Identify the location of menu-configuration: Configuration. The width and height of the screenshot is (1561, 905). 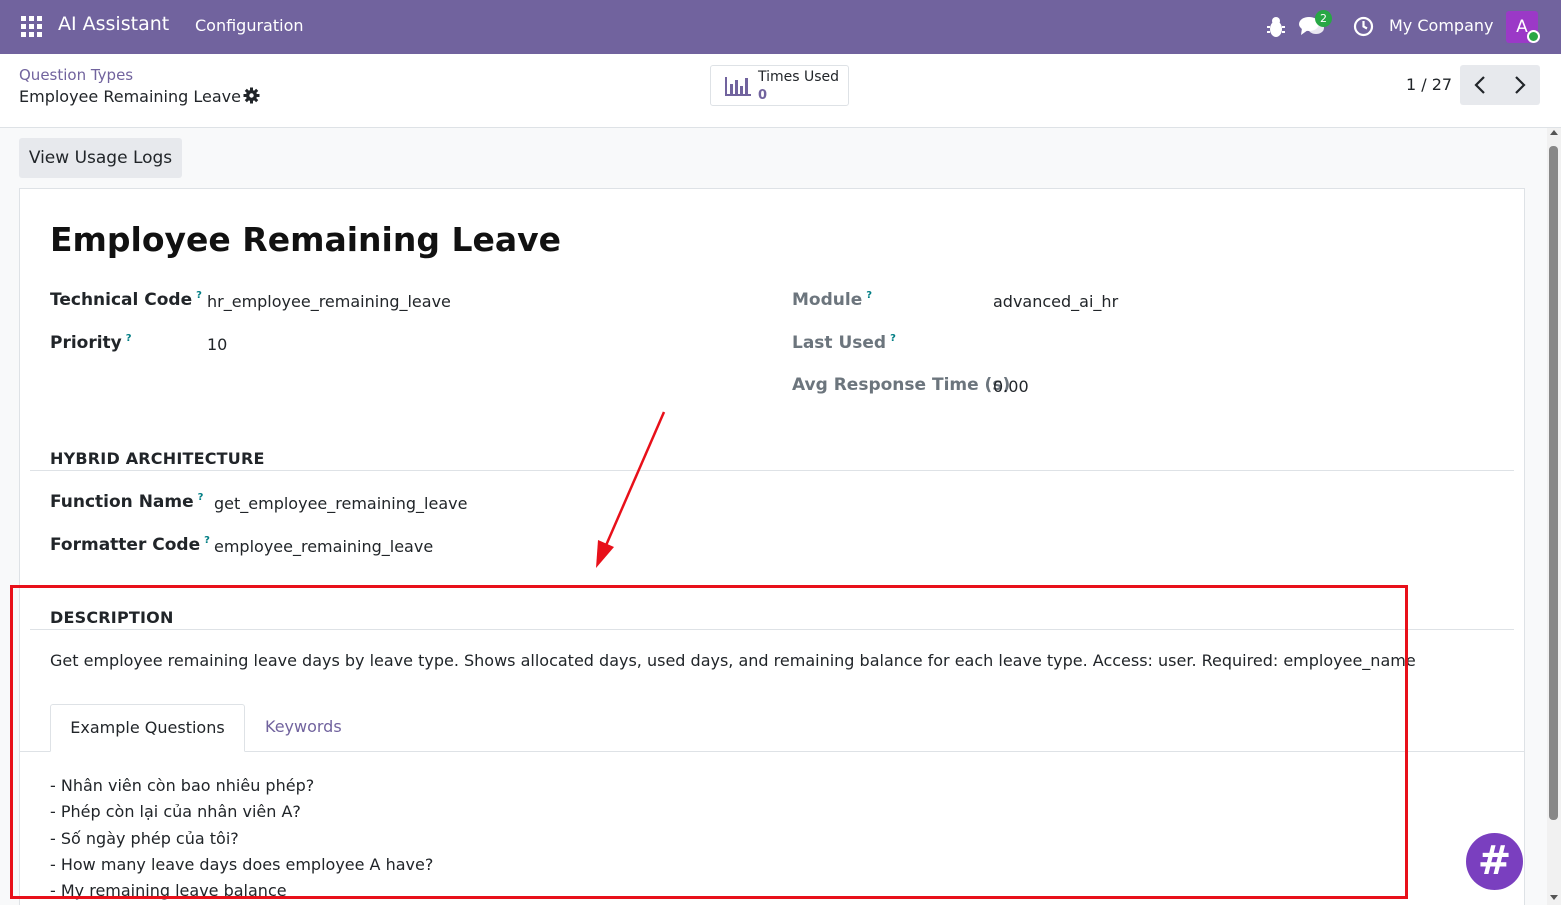
(249, 25).